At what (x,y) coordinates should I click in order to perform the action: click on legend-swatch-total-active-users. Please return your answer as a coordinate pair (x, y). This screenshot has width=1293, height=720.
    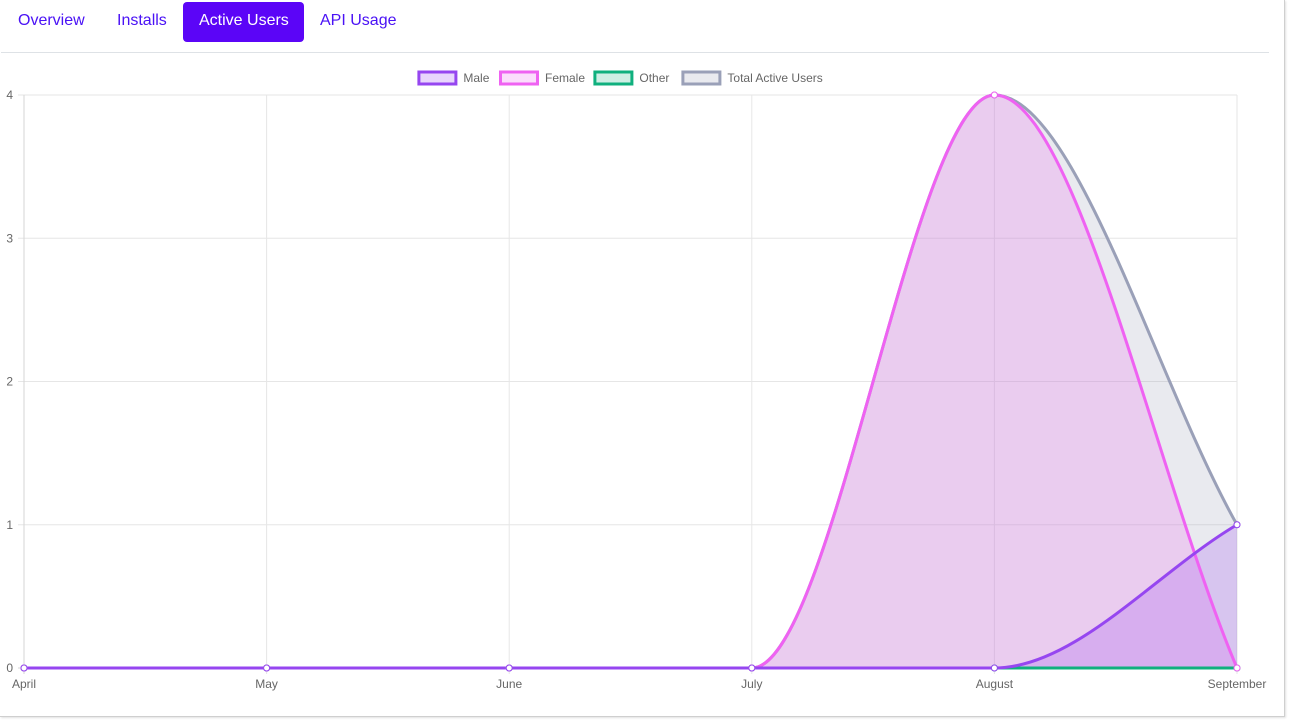
    Looking at the image, I should click on (701, 78).